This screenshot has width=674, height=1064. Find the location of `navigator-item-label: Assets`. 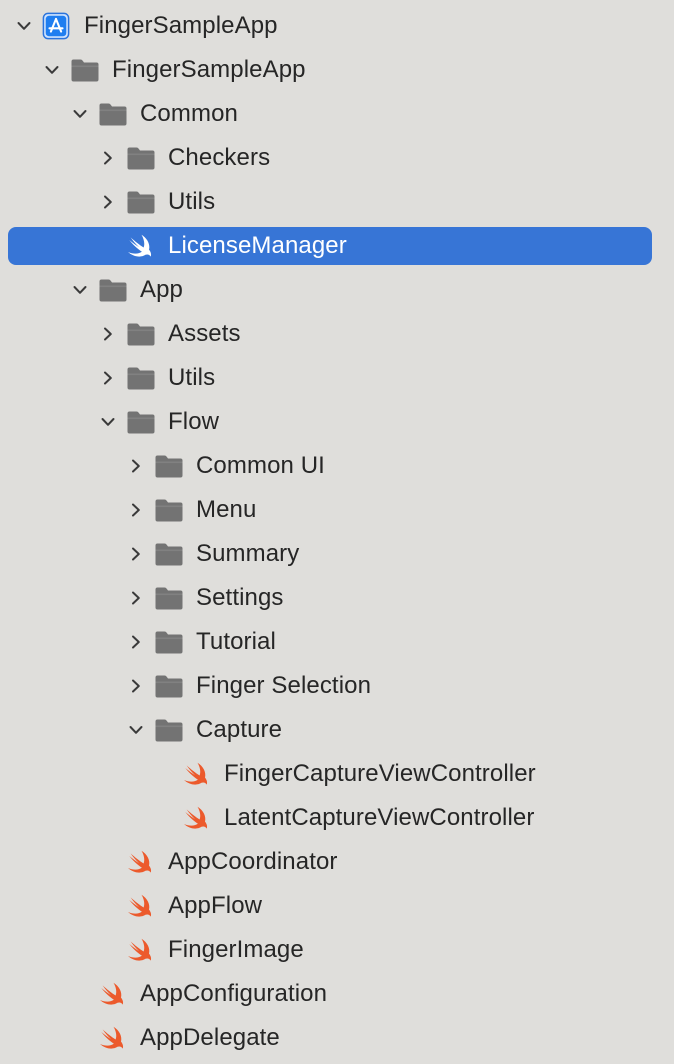

navigator-item-label: Assets is located at coordinates (204, 333).